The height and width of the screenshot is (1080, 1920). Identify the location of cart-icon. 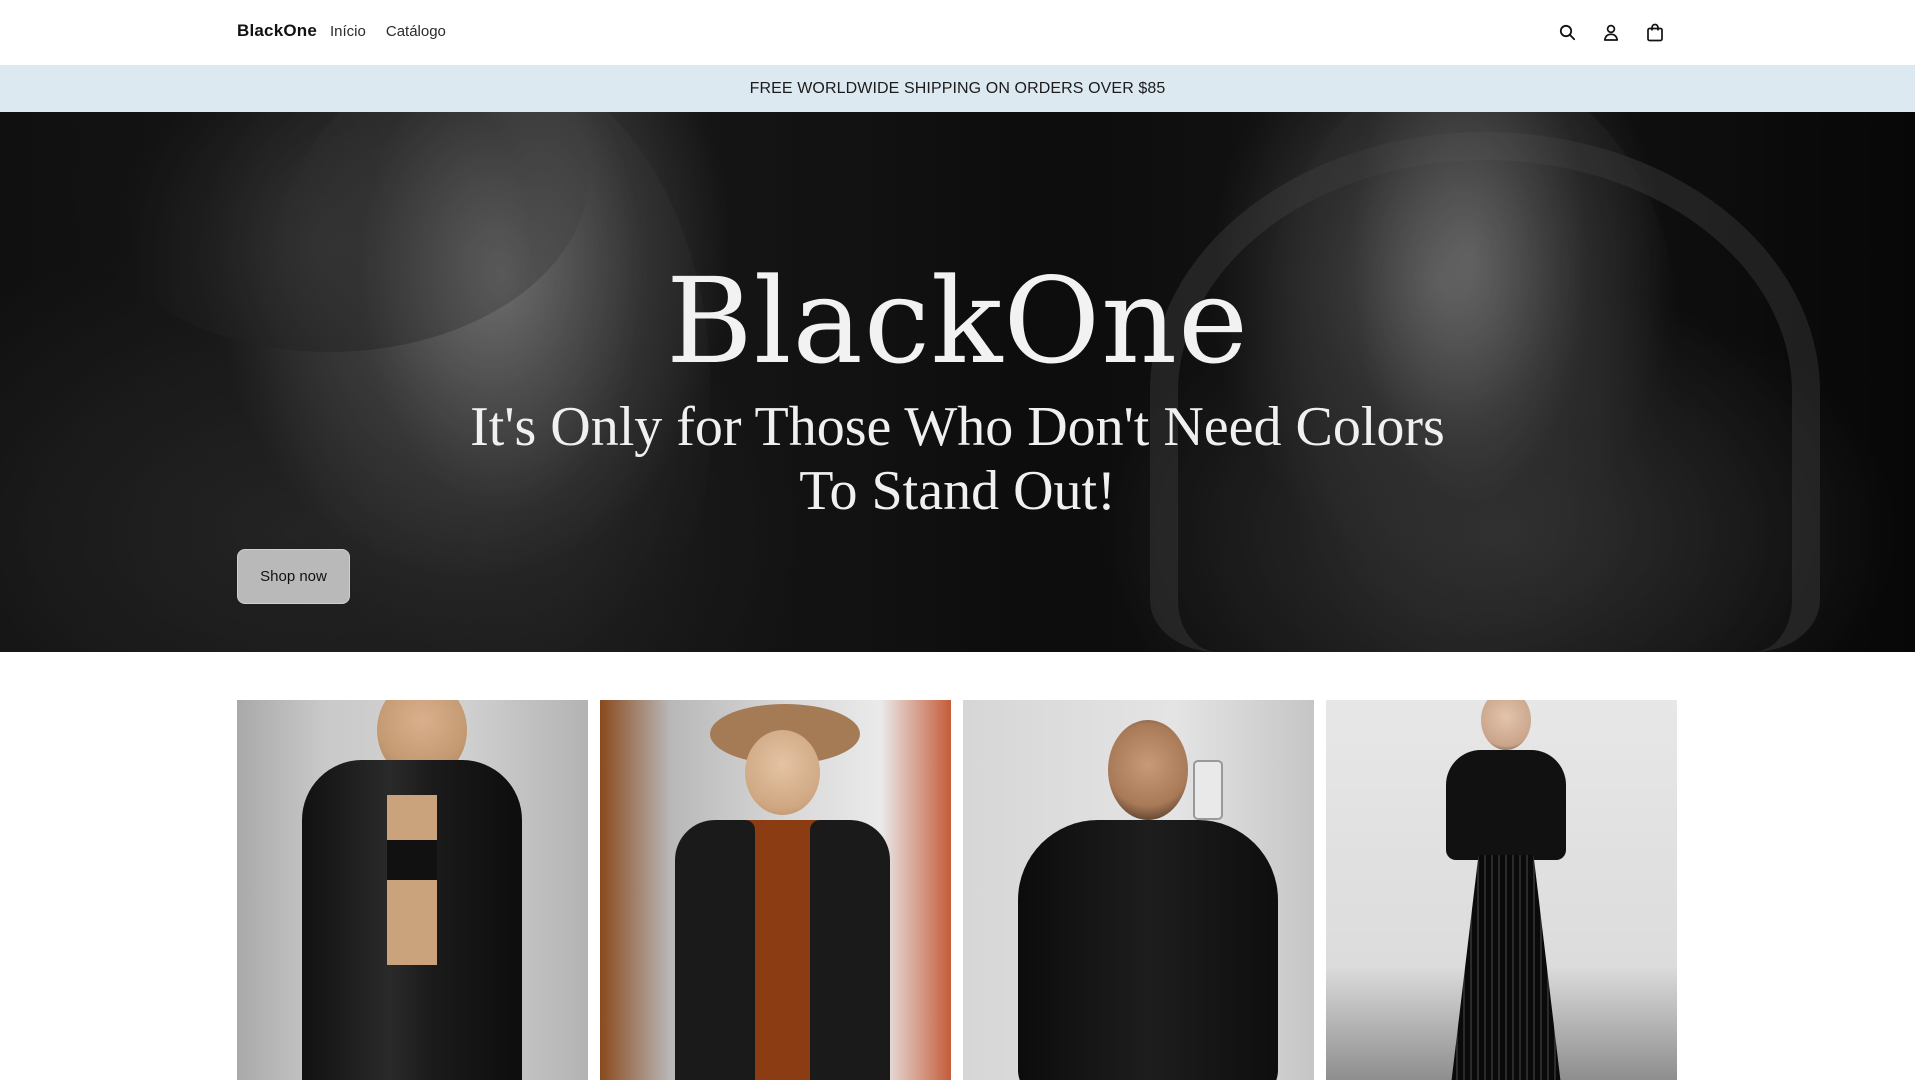
(1655, 32).